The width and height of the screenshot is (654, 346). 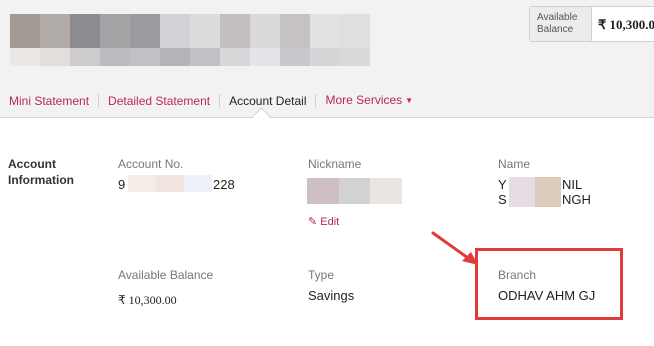 I want to click on section-title: Account Information, so click(x=41, y=172).